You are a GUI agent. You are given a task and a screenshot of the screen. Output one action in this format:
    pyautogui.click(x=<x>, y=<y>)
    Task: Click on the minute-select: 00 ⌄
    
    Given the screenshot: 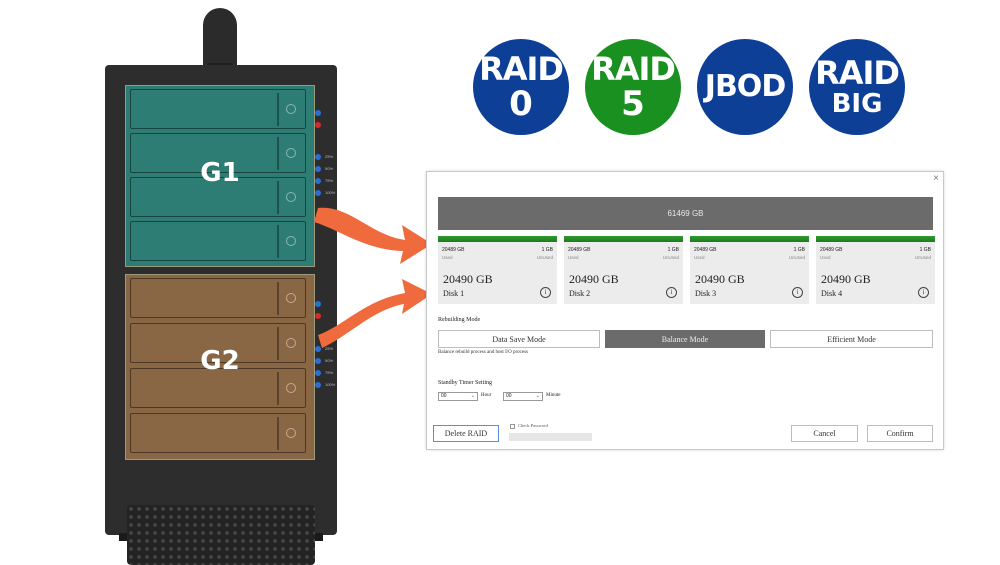 What is the action you would take?
    pyautogui.click(x=523, y=396)
    